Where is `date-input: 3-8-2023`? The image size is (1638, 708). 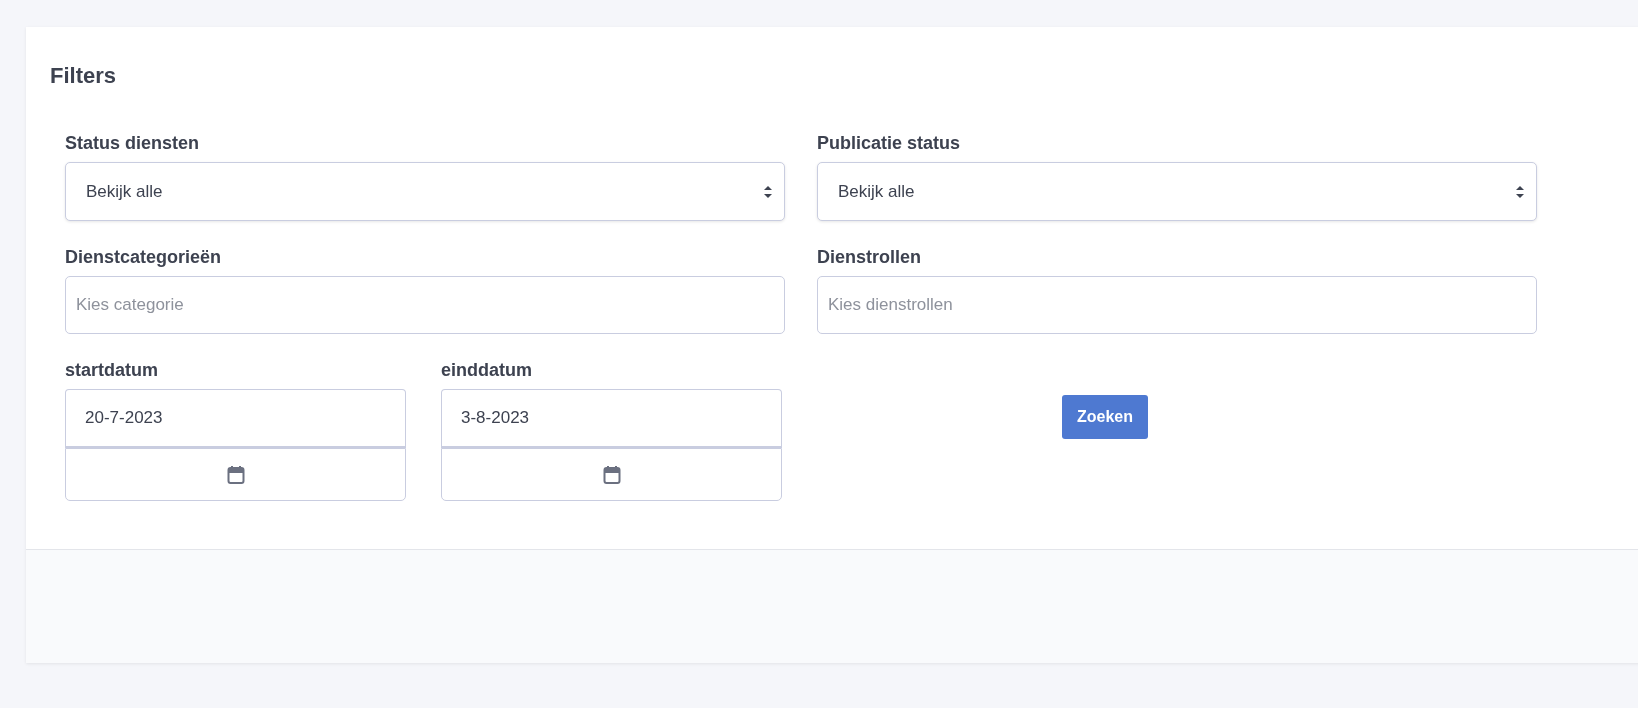
date-input: 3-8-2023 is located at coordinates (611, 418).